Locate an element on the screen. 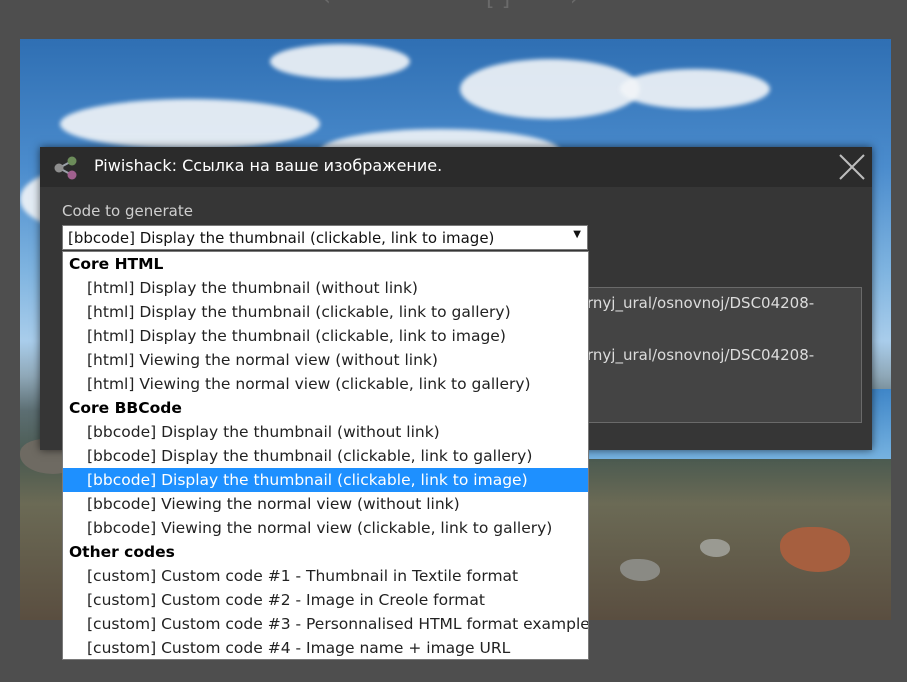 Image resolution: width=907 pixels, height=682 pixels. bracket-icon: [ ] is located at coordinates (498, 5).